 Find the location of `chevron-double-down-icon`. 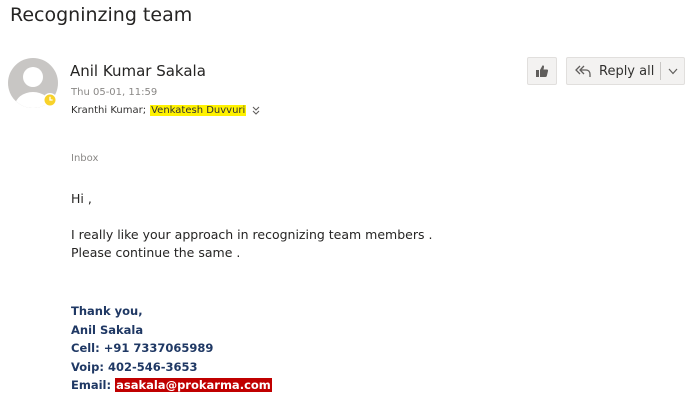

chevron-double-down-icon is located at coordinates (256, 110).